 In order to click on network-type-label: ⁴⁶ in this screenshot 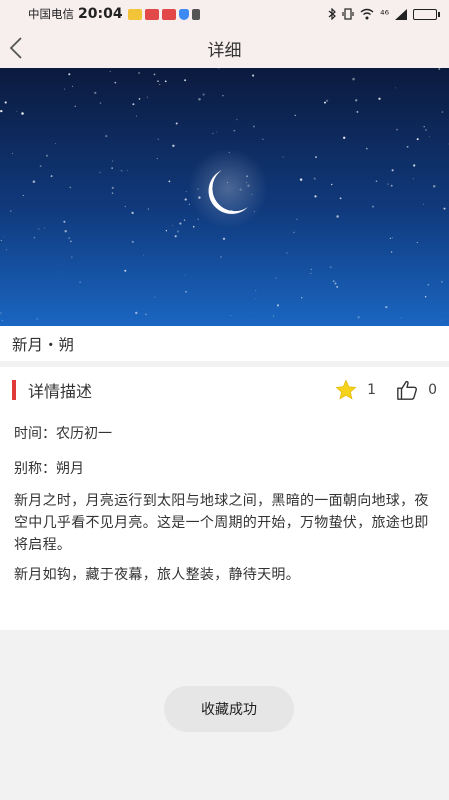, I will do `click(384, 14)`.